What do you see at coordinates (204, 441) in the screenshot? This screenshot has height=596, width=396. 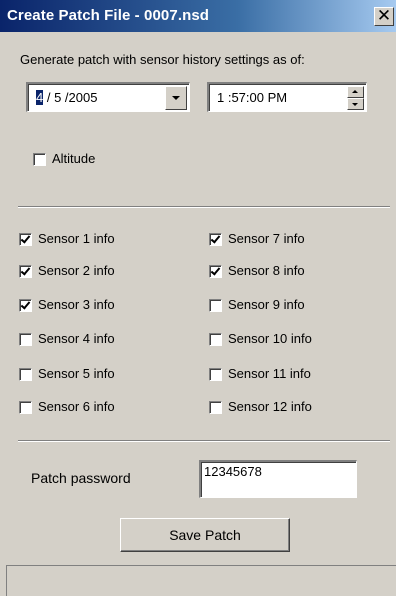 I see `separator-bottom` at bounding box center [204, 441].